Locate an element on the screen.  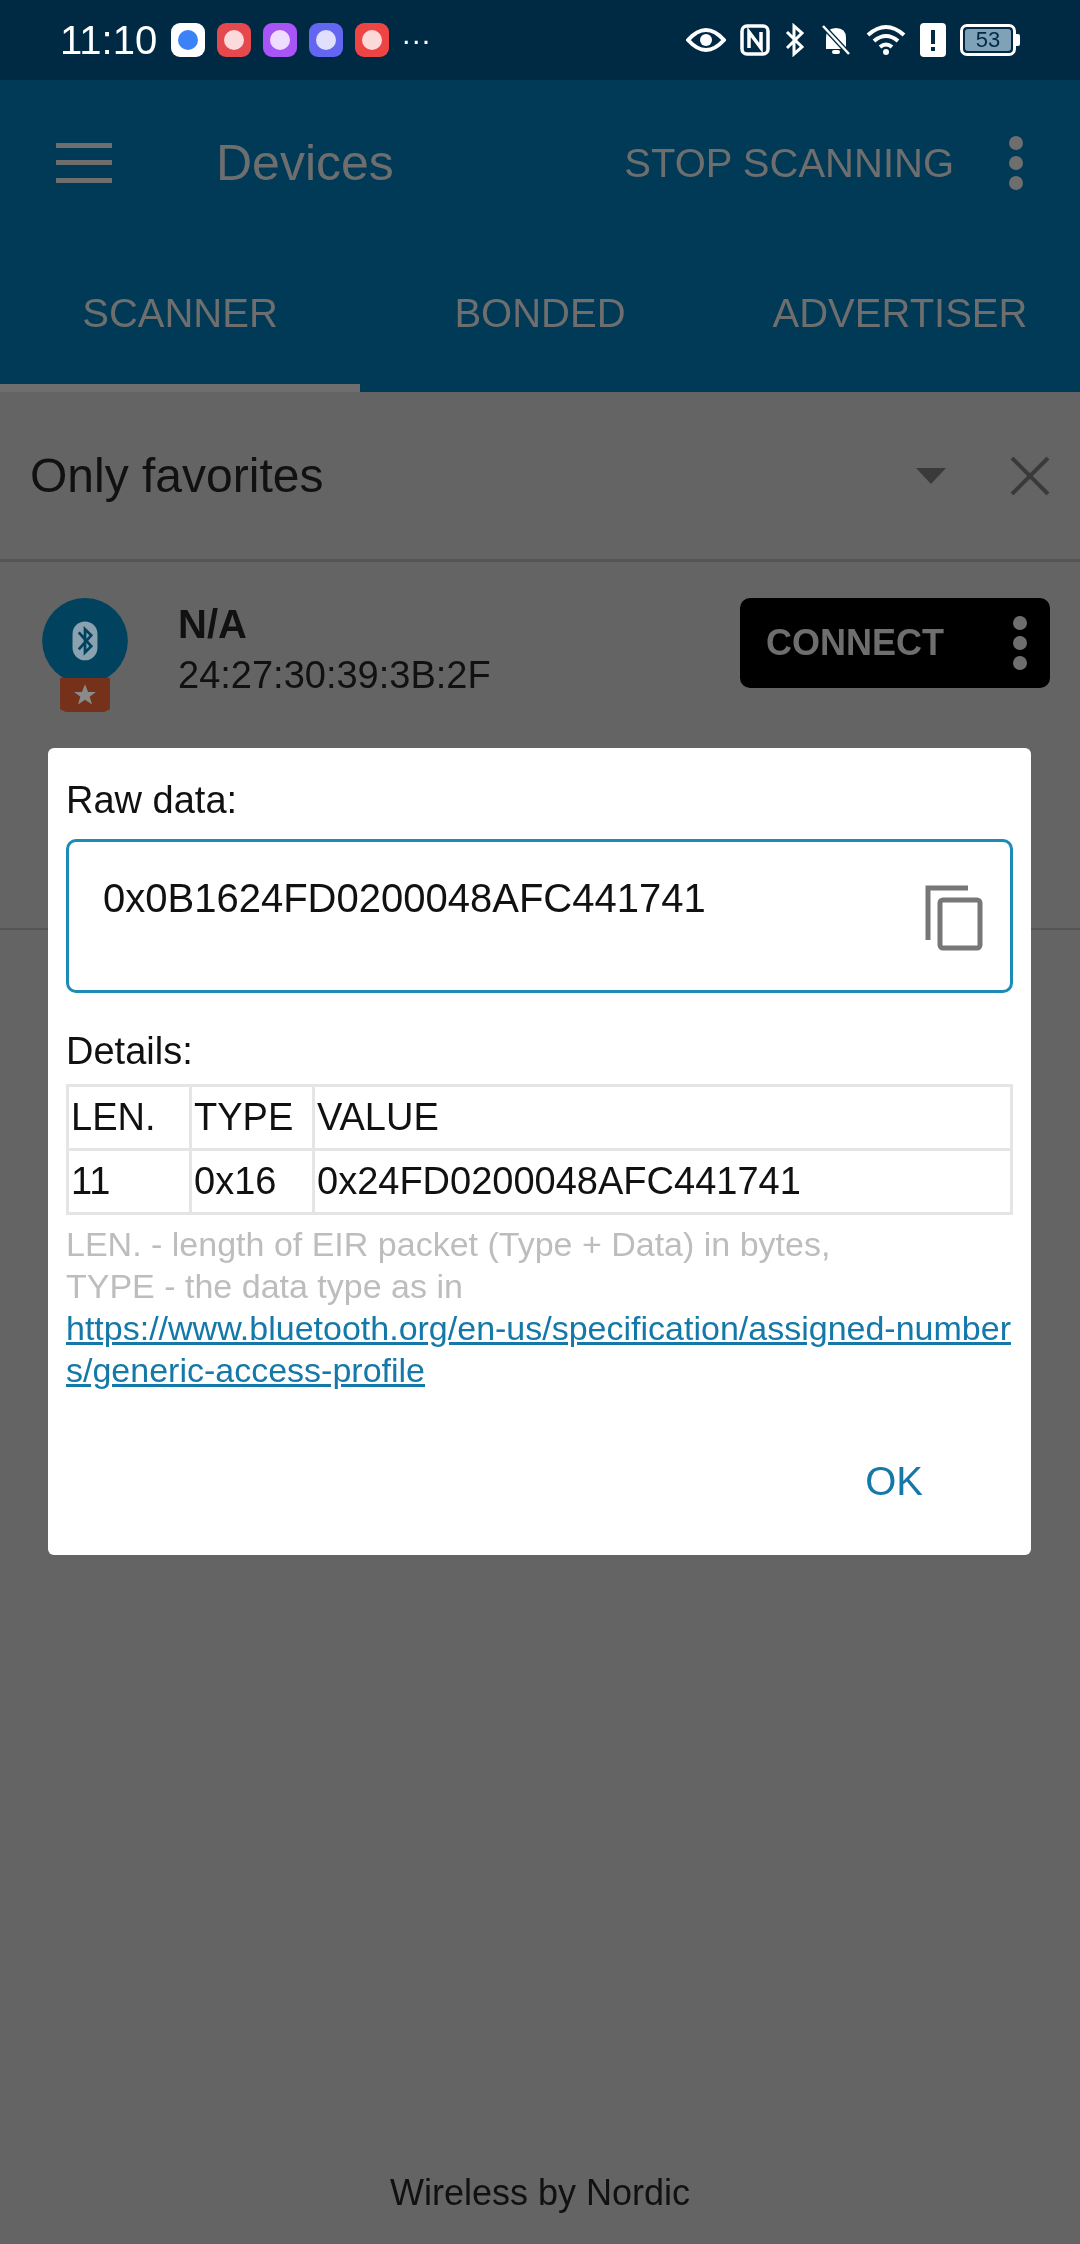
menu-icon is located at coordinates (84, 163).